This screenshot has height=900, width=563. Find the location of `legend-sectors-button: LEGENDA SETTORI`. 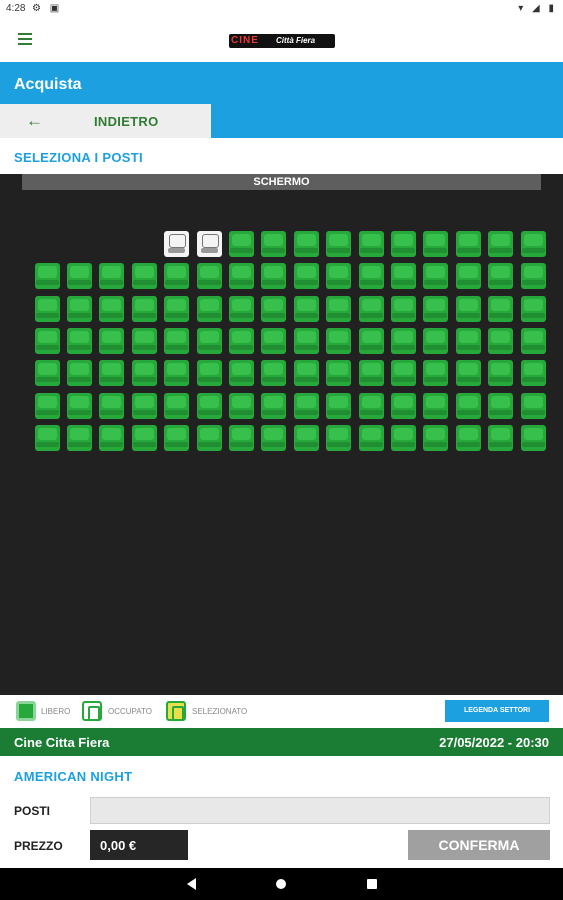

legend-sectors-button: LEGENDA SETTORI is located at coordinates (497, 711).